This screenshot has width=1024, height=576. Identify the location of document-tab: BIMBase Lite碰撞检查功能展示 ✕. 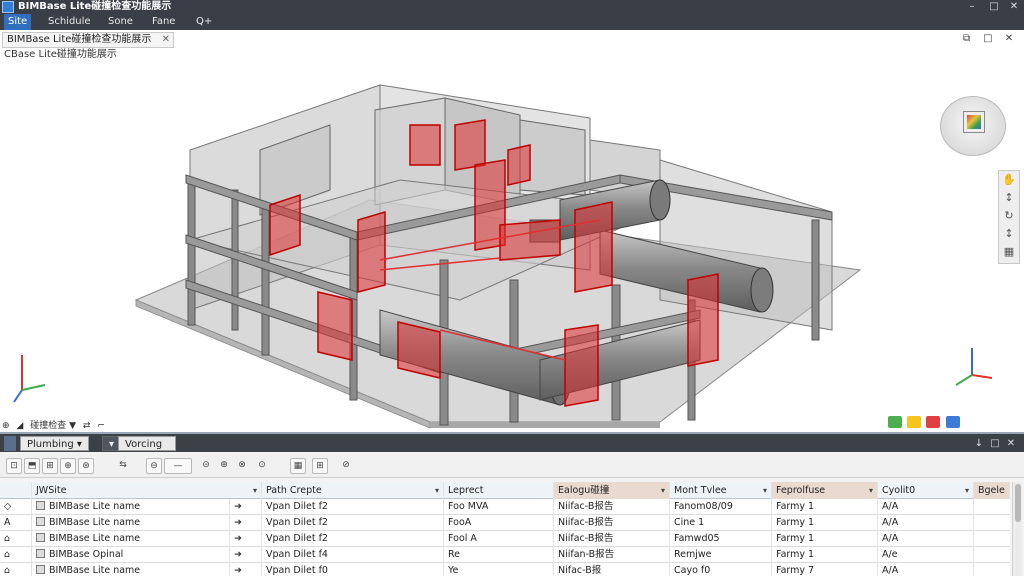
(88, 40).